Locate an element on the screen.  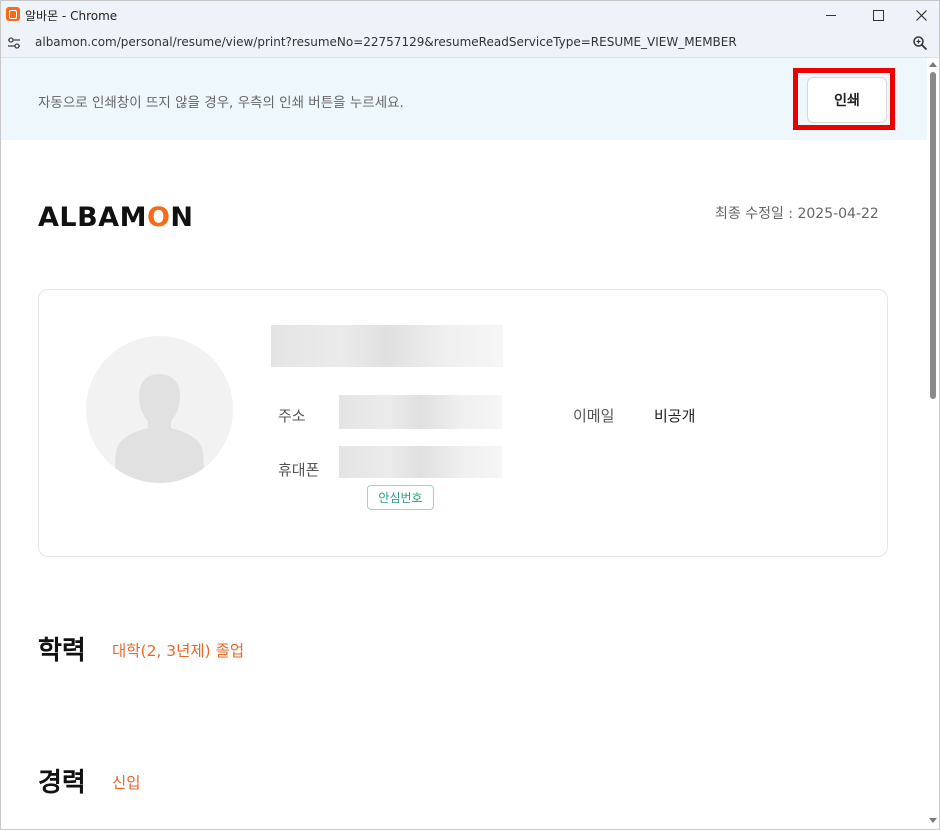
education-title: 학력 is located at coordinates (62, 651).